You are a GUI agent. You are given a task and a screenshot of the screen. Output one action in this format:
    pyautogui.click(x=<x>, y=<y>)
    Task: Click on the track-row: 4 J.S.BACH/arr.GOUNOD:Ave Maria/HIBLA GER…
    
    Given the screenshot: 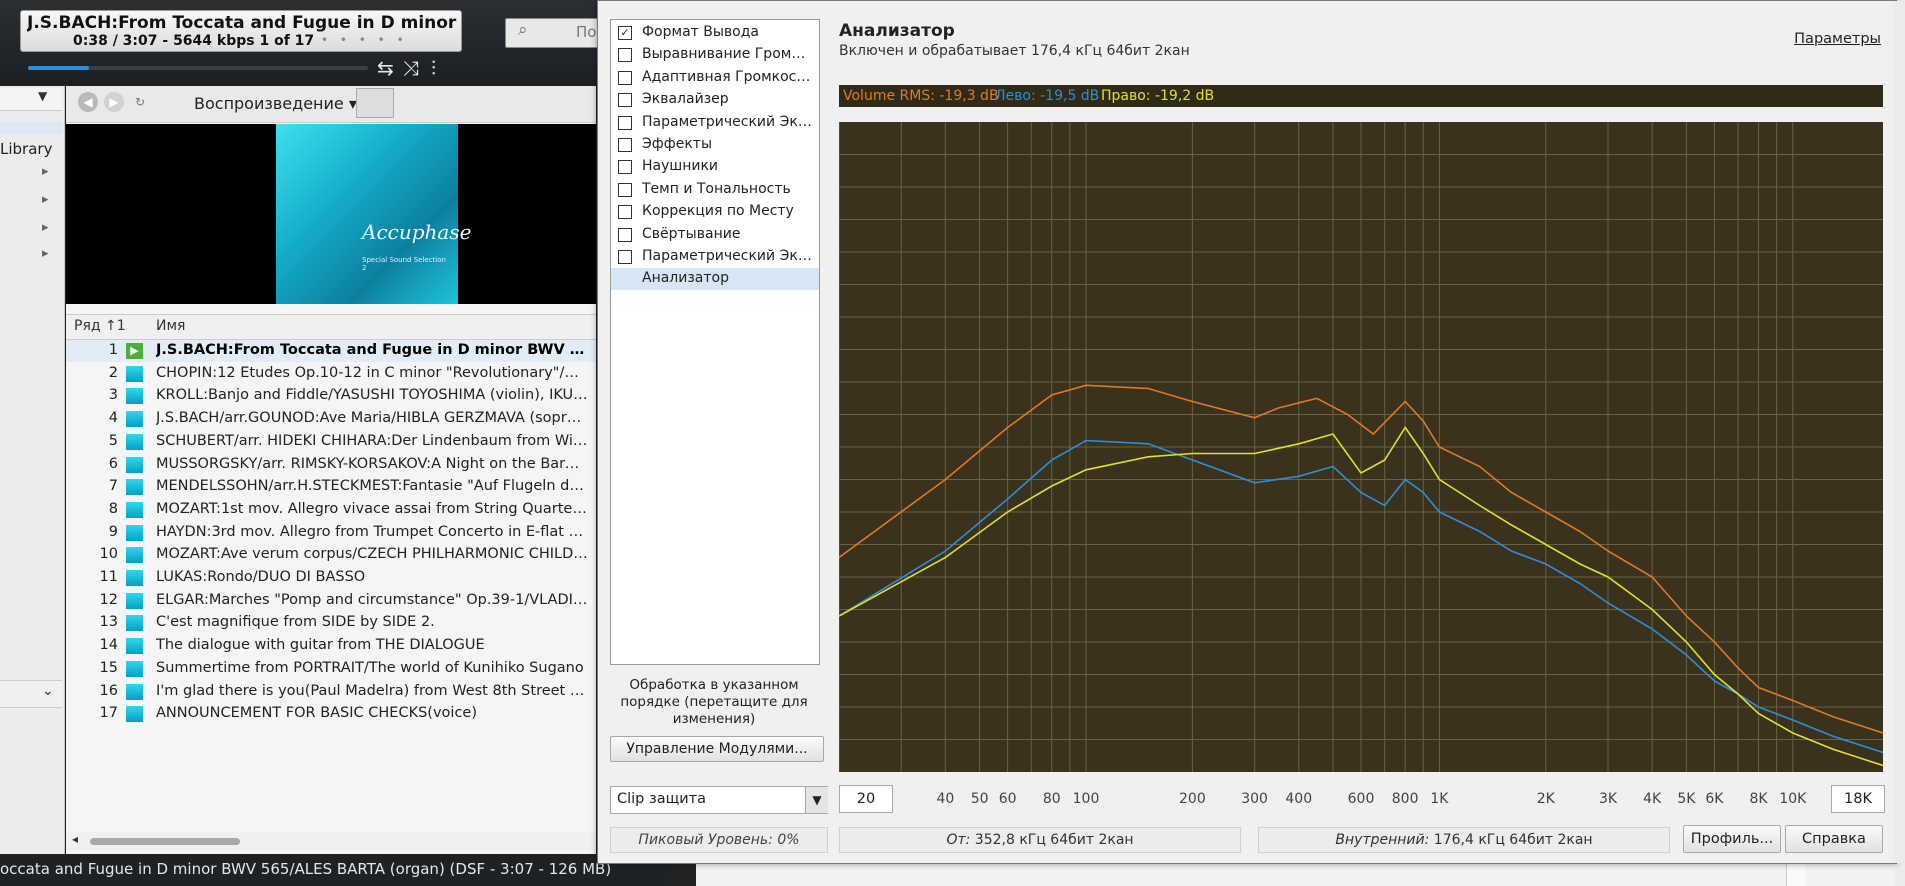 What is the action you would take?
    pyautogui.click(x=331, y=419)
    